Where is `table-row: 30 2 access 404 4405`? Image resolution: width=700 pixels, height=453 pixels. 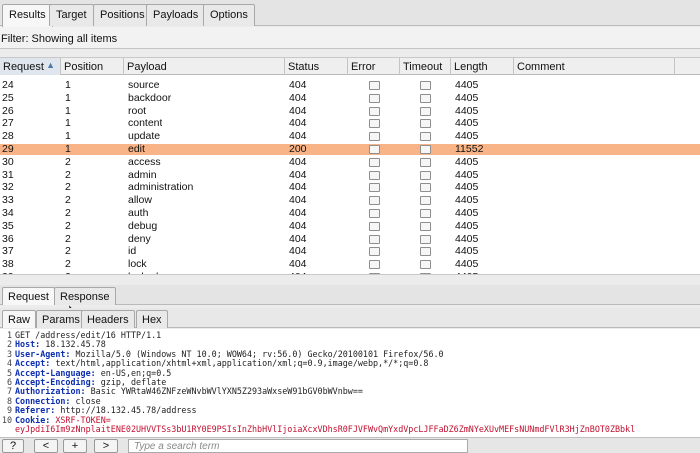 table-row: 30 2 access 404 4405 is located at coordinates (350, 162).